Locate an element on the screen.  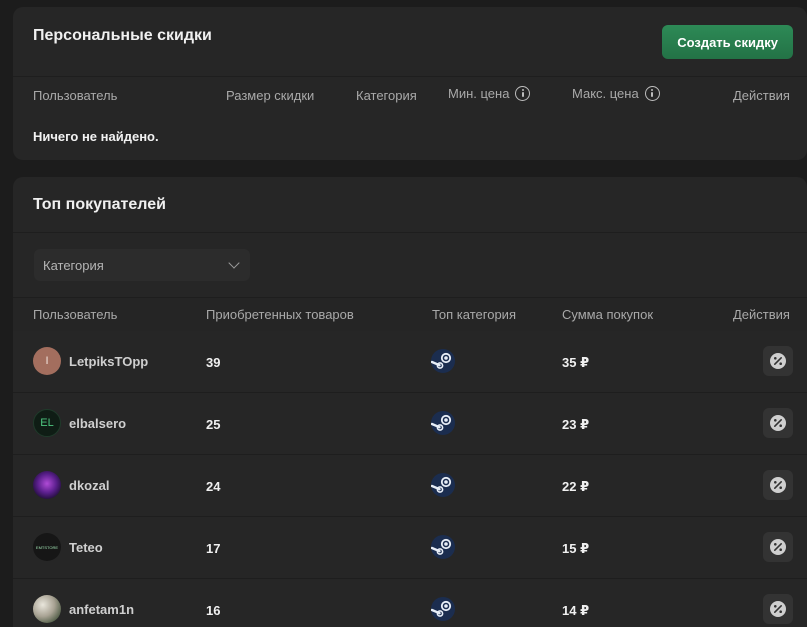
table-row: dkozal 24 22 ₽ is located at coordinates (410, 486).